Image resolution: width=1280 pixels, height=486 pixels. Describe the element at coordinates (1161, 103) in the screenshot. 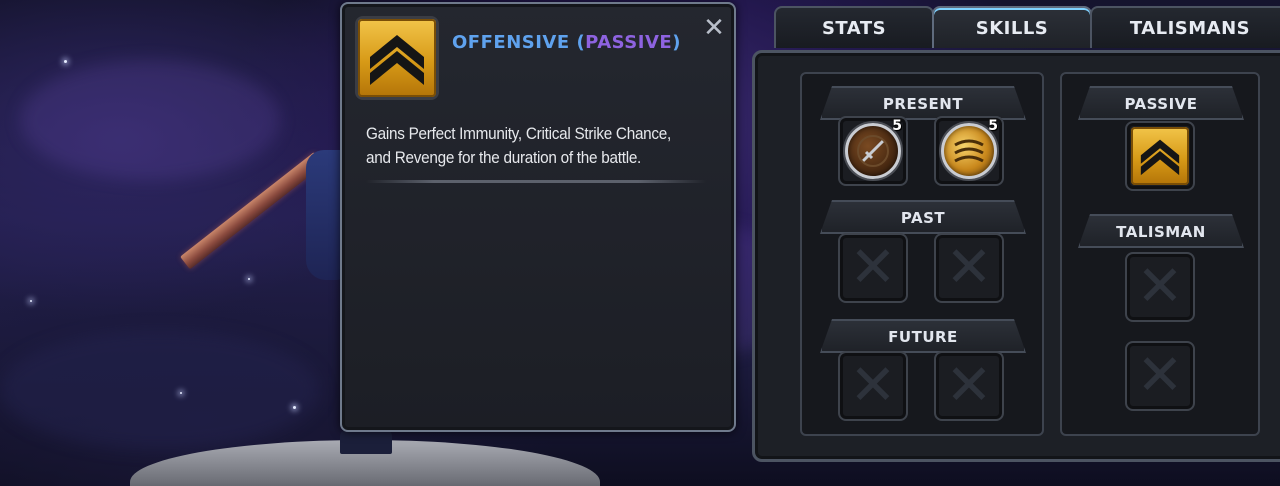

I see `passive-header: PASSIVE` at that location.